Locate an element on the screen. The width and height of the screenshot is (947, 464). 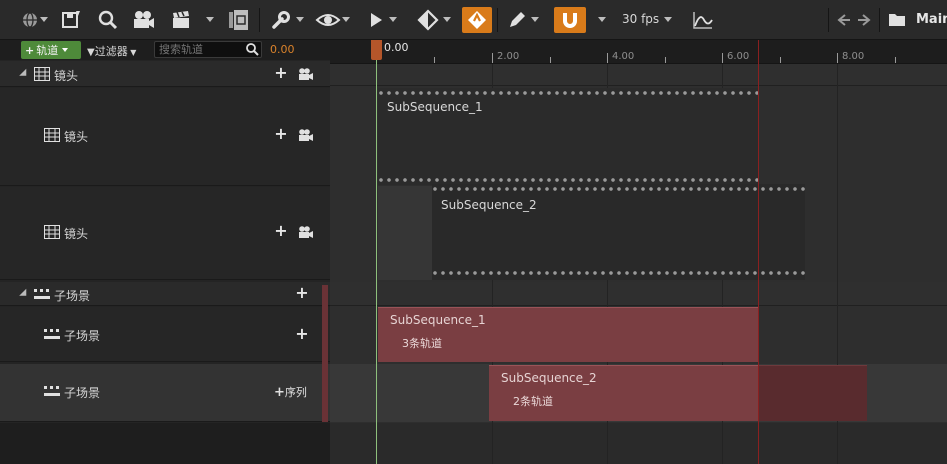
play-caret-icon is located at coordinates (393, 19).